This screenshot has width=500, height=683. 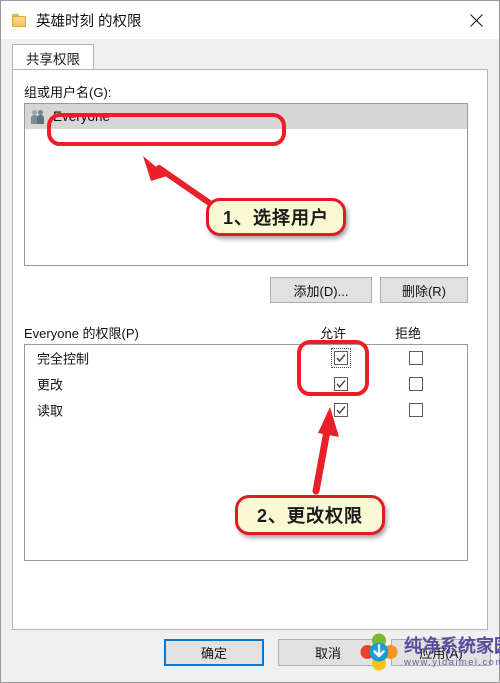 What do you see at coordinates (246, 410) in the screenshot?
I see `table-row: 读取` at bounding box center [246, 410].